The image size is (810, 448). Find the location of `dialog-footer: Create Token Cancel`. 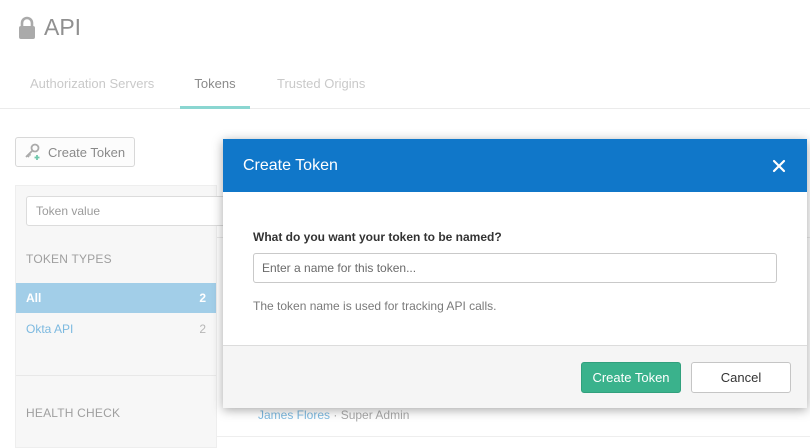

dialog-footer: Create Token Cancel is located at coordinates (515, 376).